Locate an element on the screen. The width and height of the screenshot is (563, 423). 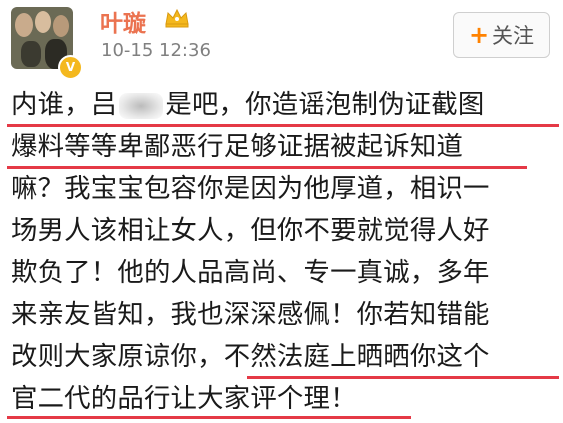
blurred-name is located at coordinates (141, 105).